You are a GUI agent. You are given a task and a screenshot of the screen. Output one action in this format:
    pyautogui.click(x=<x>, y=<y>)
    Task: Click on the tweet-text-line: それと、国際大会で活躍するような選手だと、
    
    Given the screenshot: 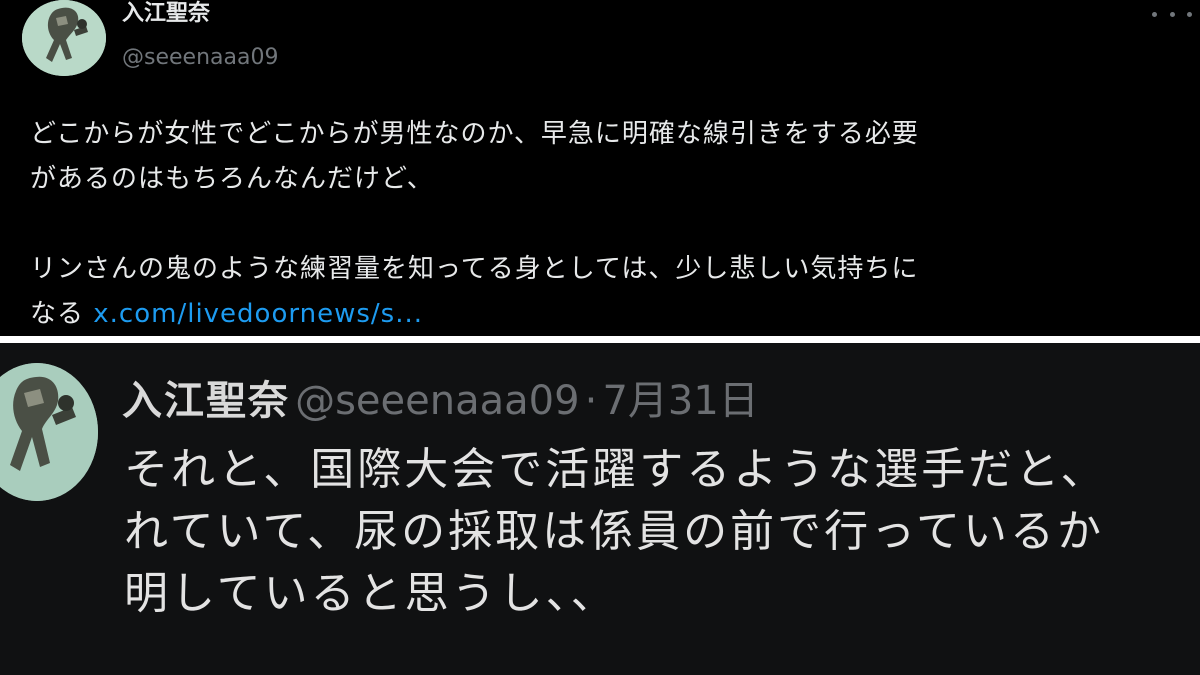 What is the action you would take?
    pyautogui.click(x=616, y=469)
    